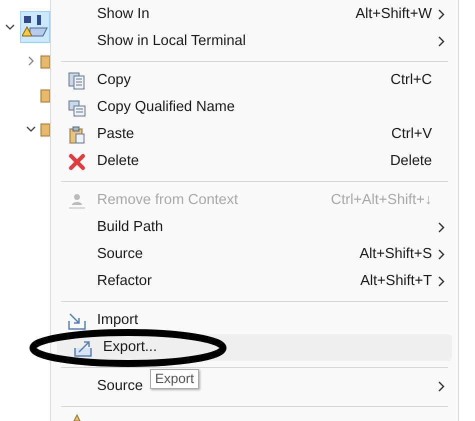 This screenshot has width=475, height=421. I want to click on shortcut-text: Ctrl+C, so click(411, 80).